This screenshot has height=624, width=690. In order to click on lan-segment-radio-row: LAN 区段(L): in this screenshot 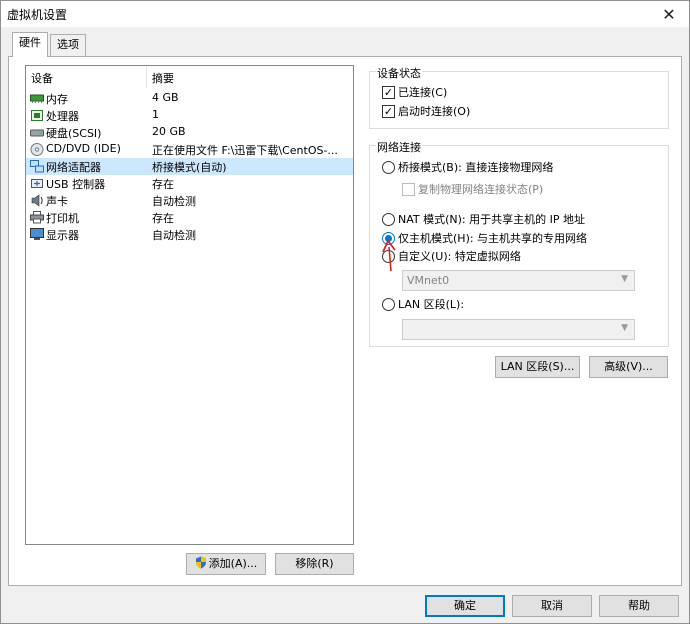, I will do `click(423, 304)`.